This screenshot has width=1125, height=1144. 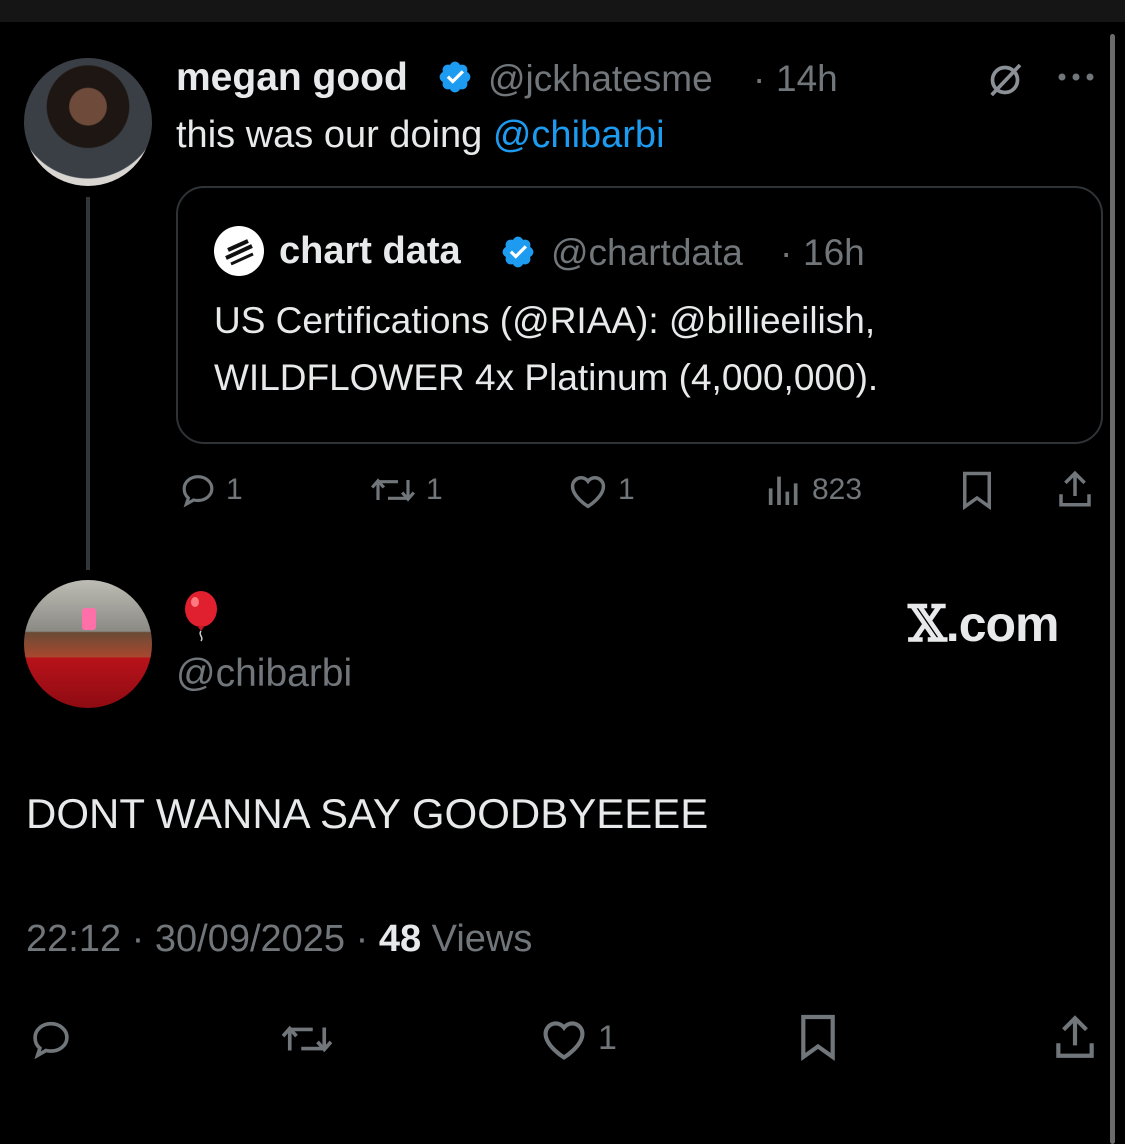 I want to click on reply-views-count: 48, so click(x=400, y=939).